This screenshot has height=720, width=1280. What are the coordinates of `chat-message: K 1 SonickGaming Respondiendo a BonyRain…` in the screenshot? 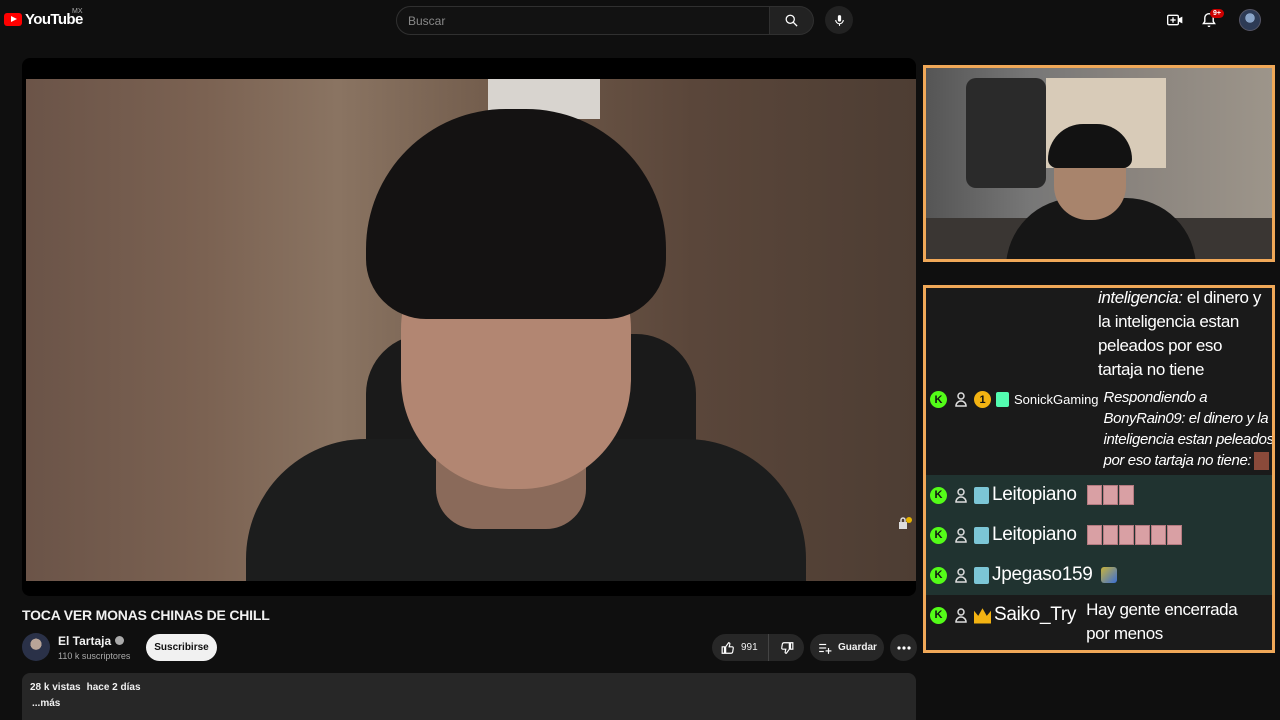 It's located at (1102, 429).